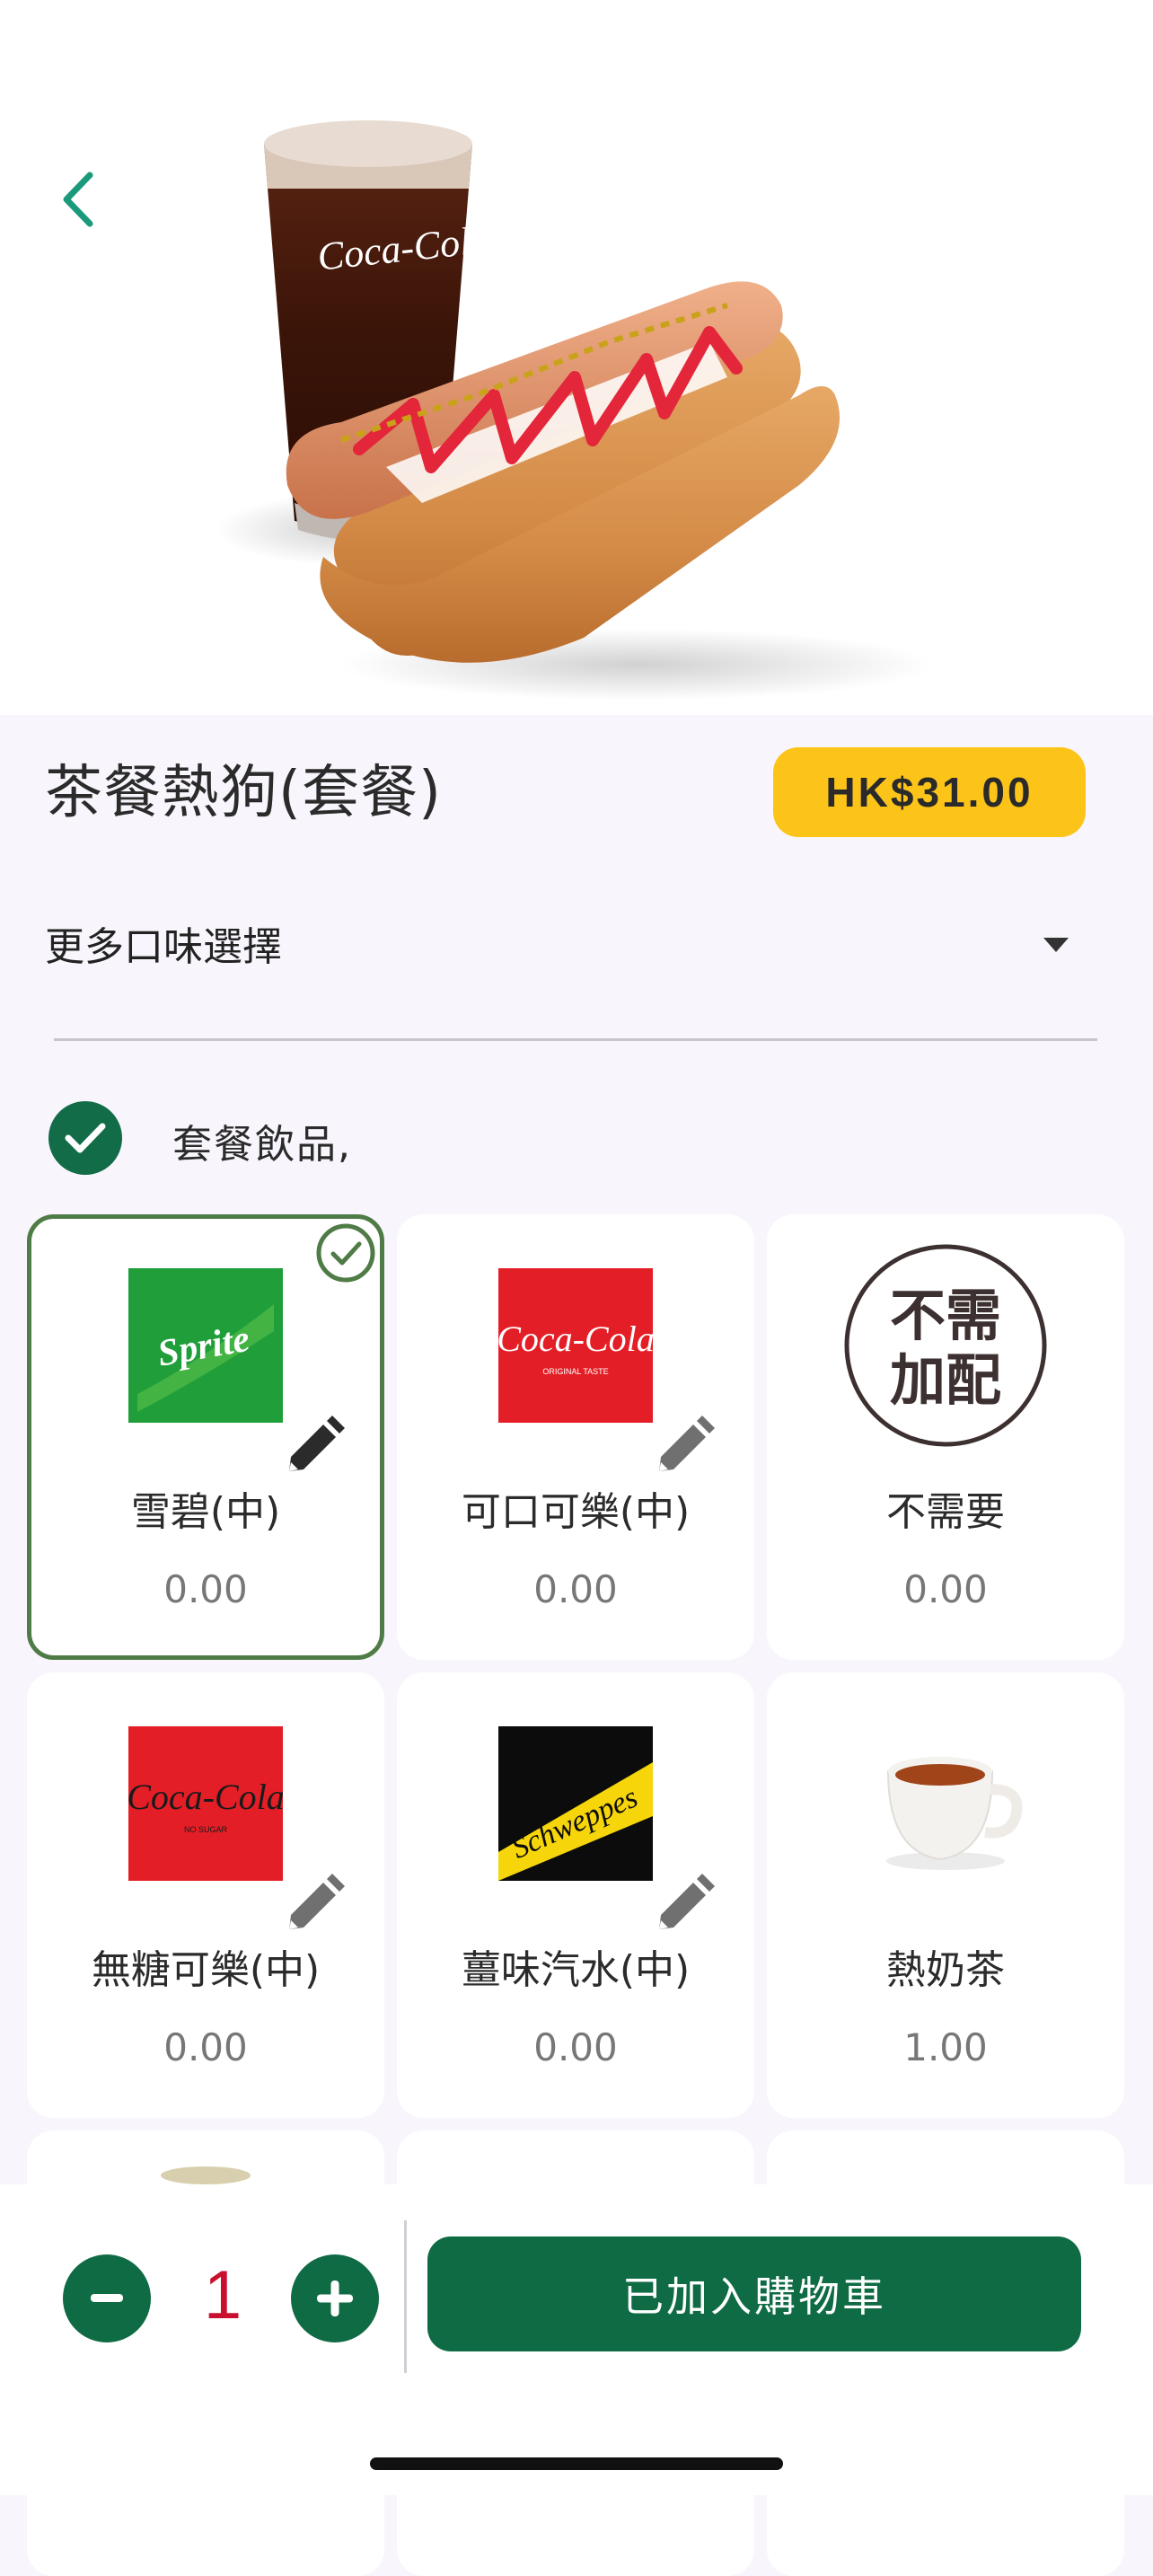 This screenshot has height=2576, width=1153. I want to click on quantity-decrease-button, so click(107, 2298).